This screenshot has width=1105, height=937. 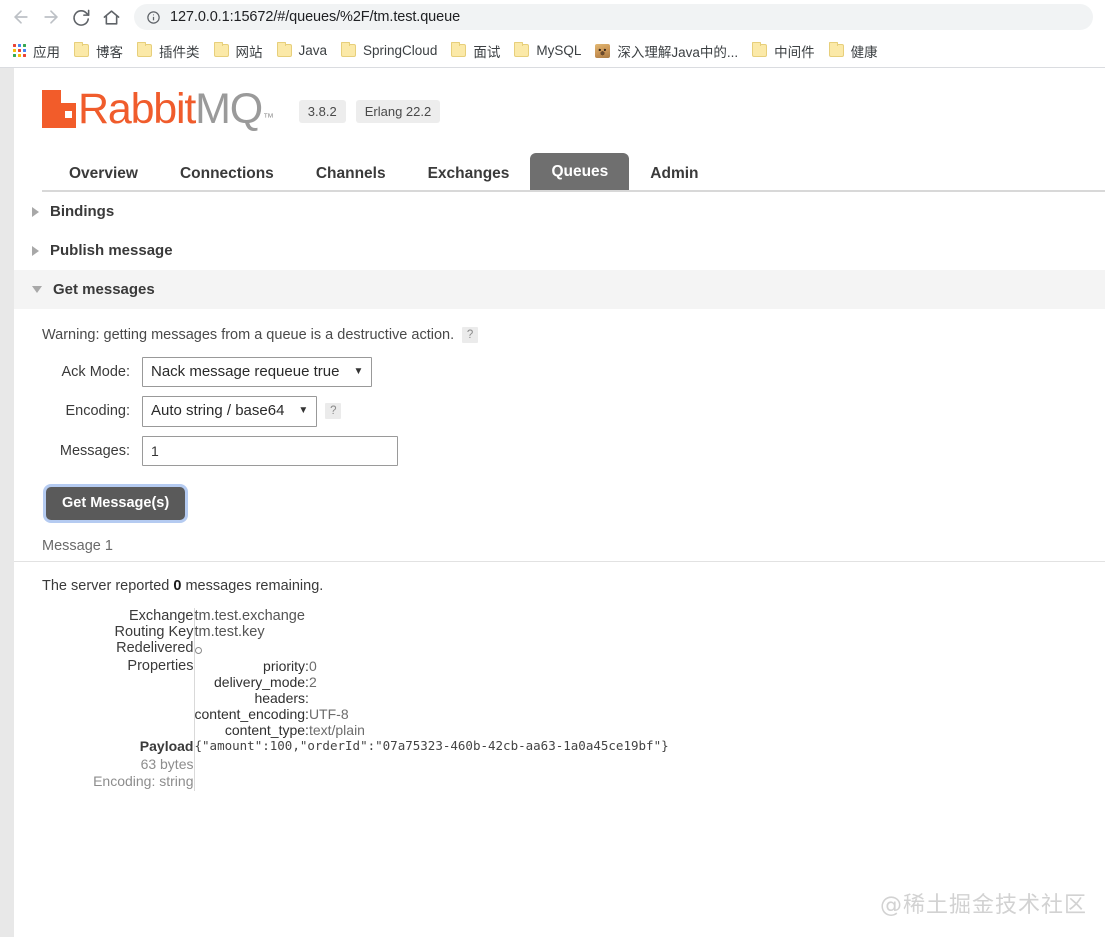 I want to click on bookmark-apps: 应用, so click(x=36, y=51).